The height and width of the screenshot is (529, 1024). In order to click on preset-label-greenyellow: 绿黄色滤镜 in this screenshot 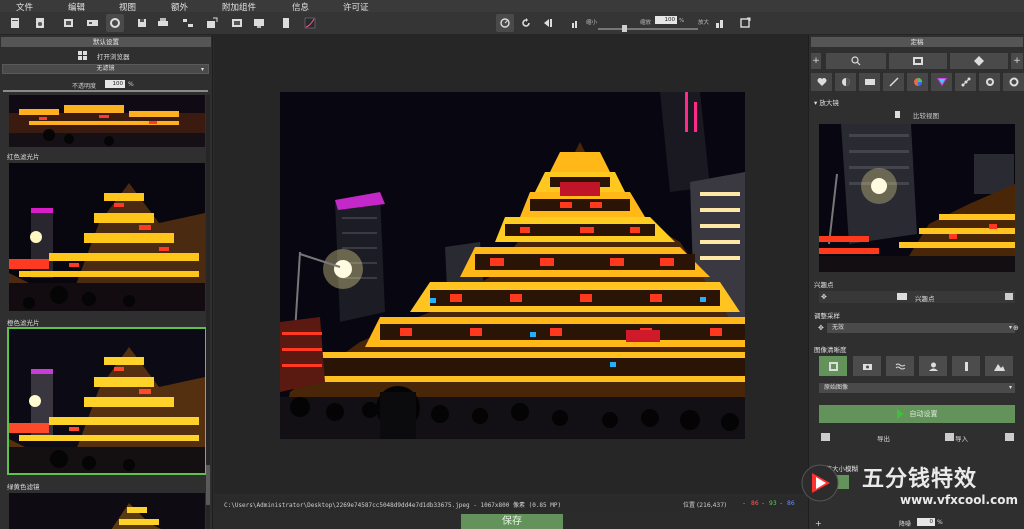, I will do `click(23, 487)`.